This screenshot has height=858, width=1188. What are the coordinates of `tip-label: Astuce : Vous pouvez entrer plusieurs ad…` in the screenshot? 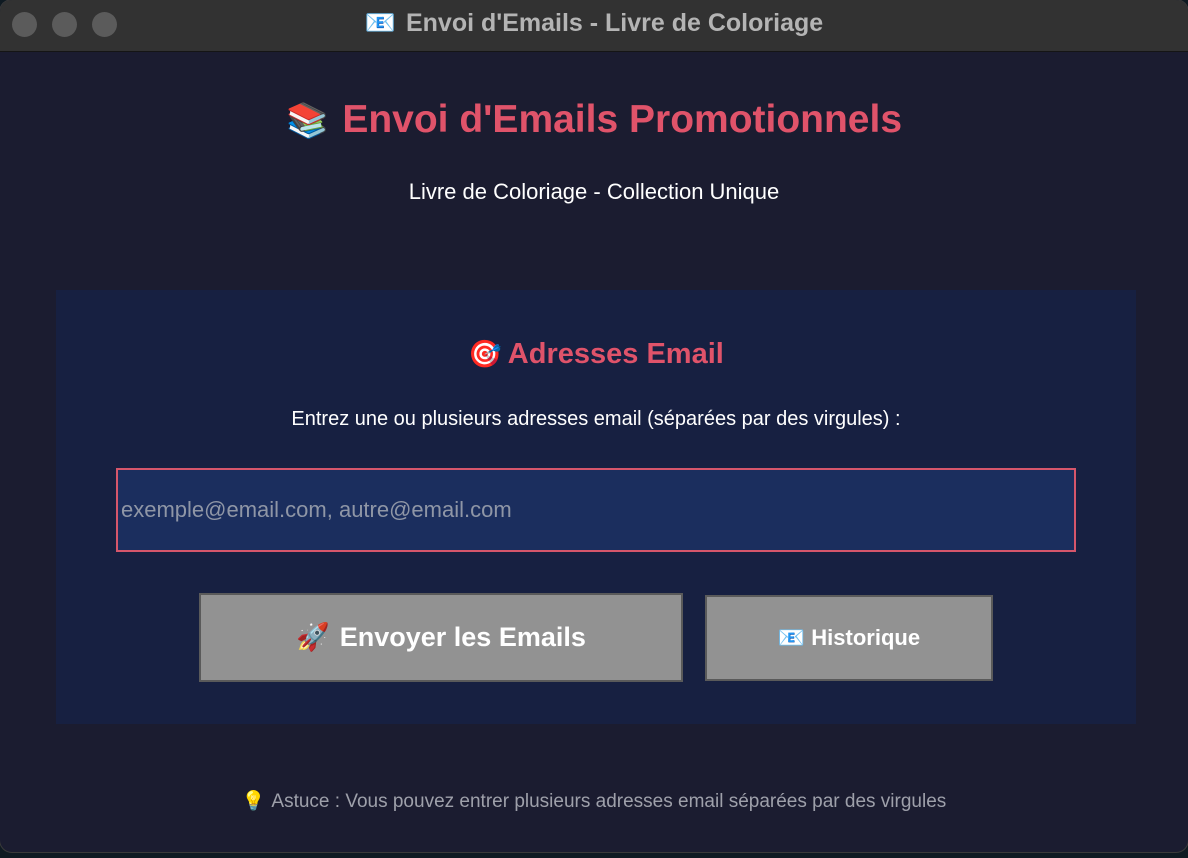 It's located at (609, 801).